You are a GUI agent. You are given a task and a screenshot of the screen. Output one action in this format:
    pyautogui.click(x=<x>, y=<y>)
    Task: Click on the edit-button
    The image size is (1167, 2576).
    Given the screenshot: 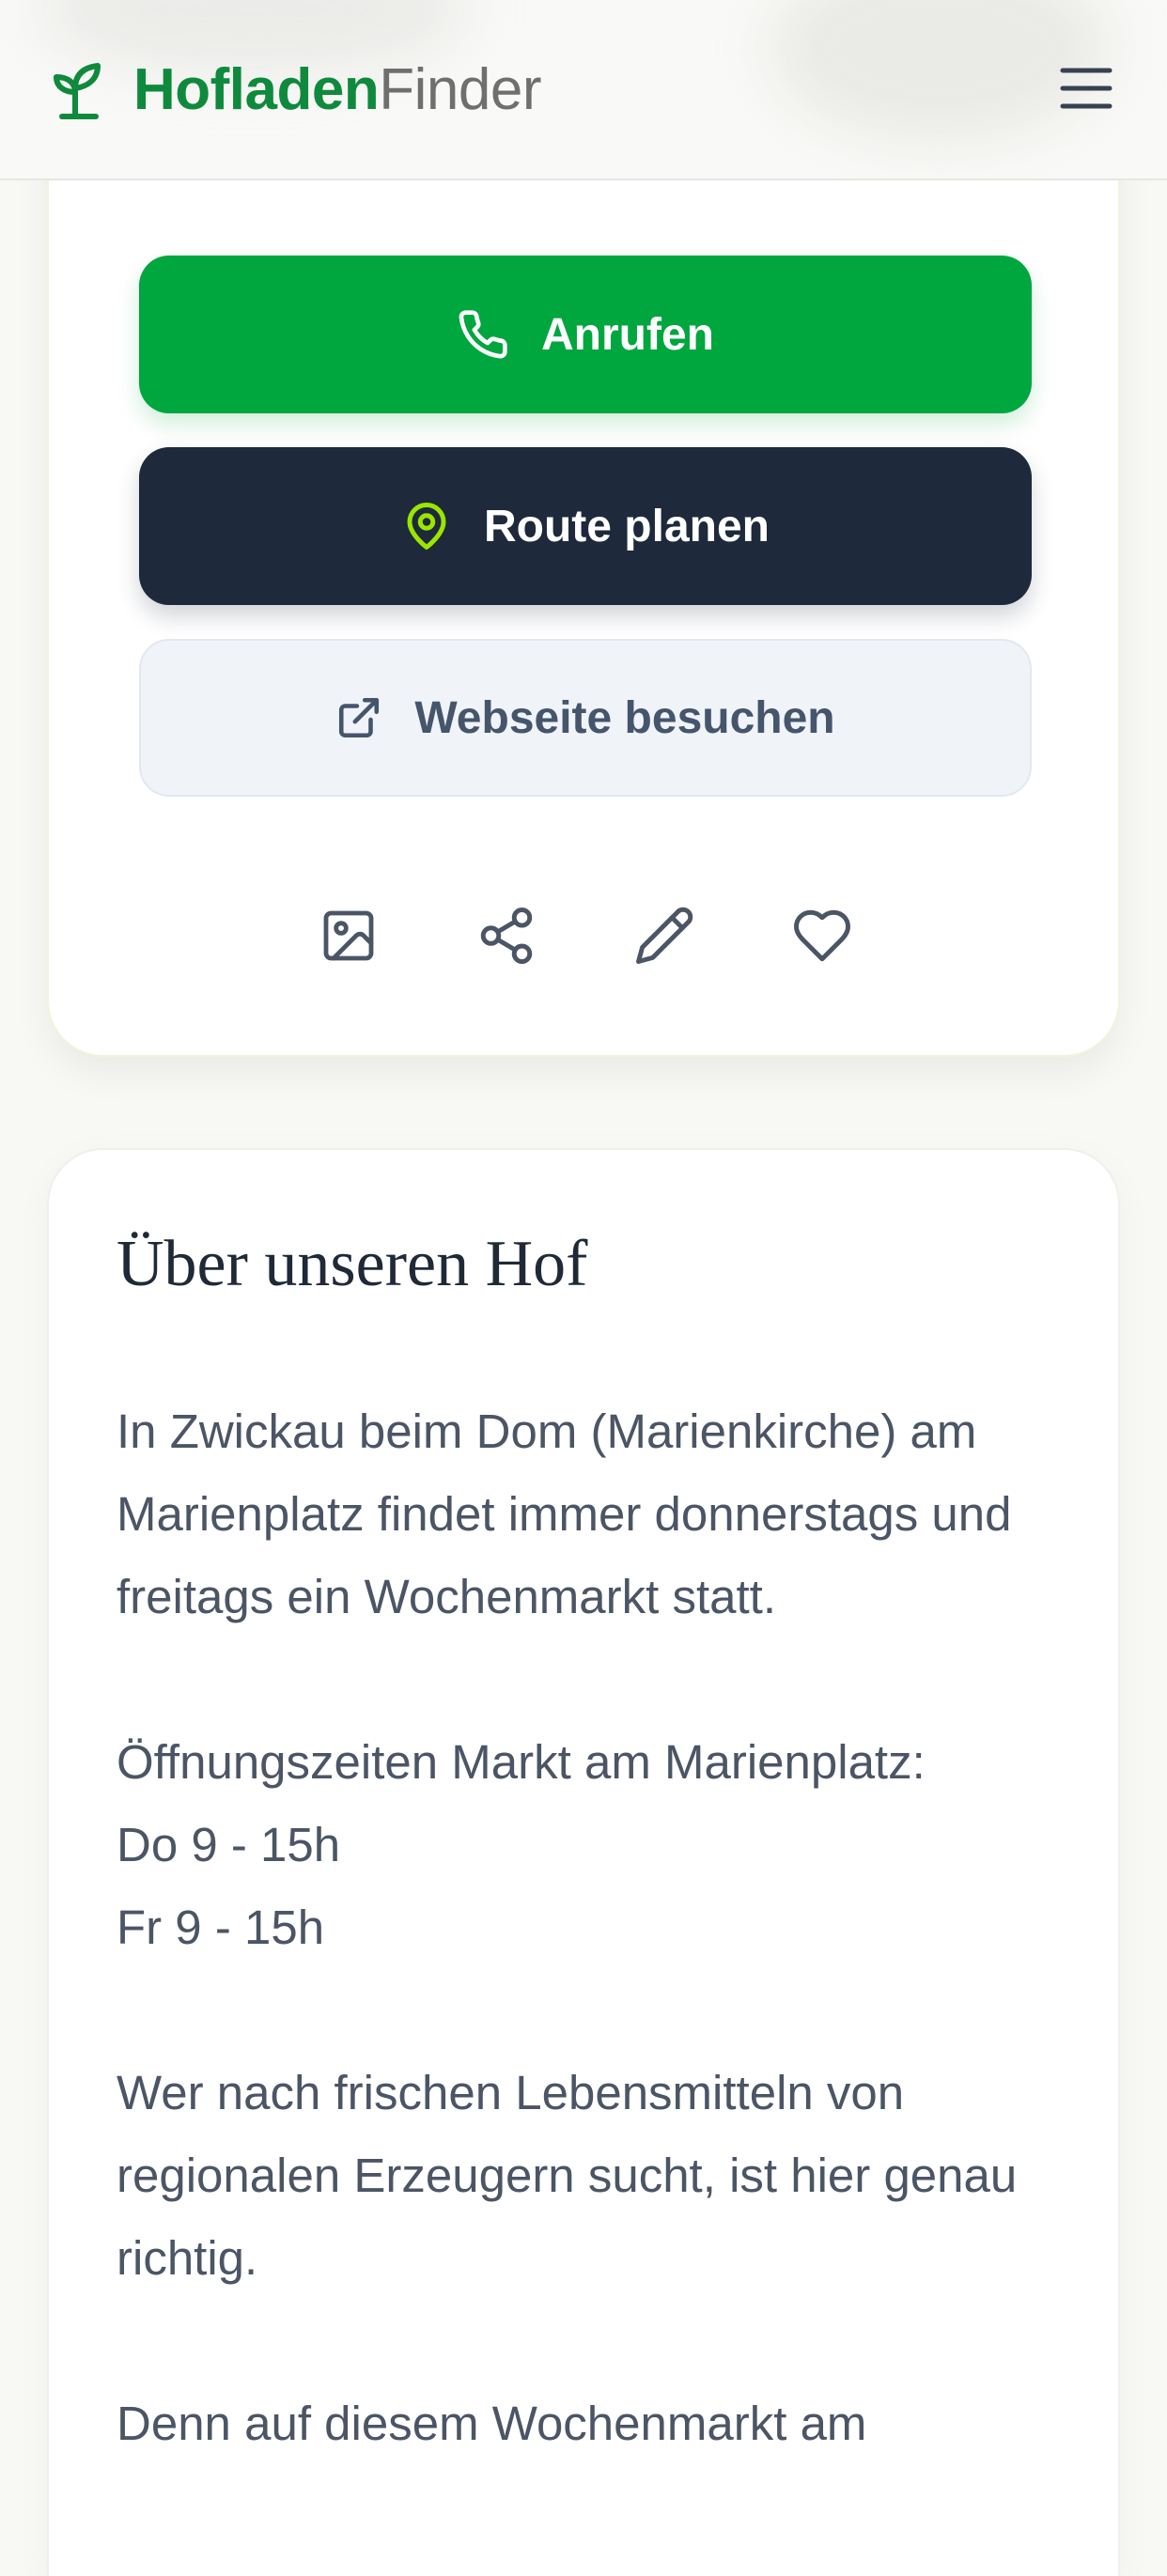 What is the action you would take?
    pyautogui.click(x=664, y=938)
    